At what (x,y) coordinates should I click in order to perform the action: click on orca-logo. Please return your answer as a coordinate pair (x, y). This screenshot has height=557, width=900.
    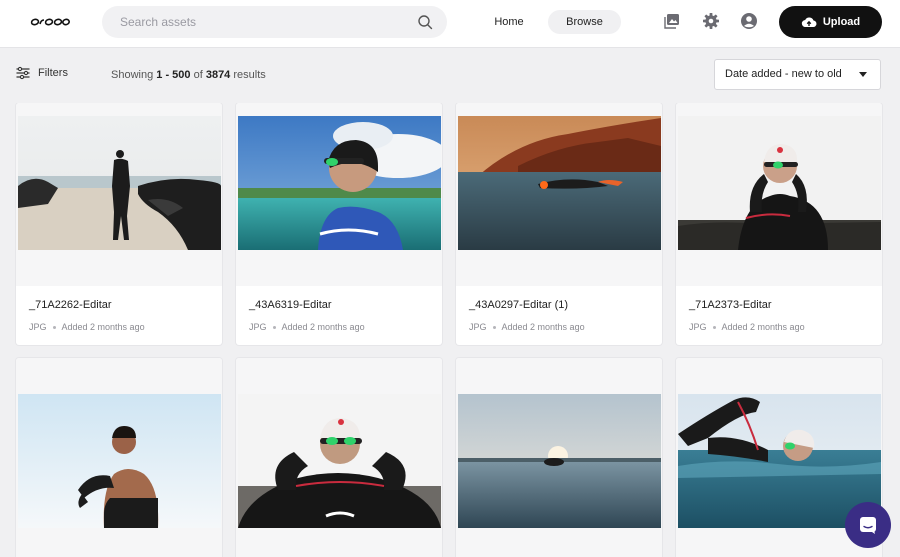
    Looking at the image, I should click on (50, 22).